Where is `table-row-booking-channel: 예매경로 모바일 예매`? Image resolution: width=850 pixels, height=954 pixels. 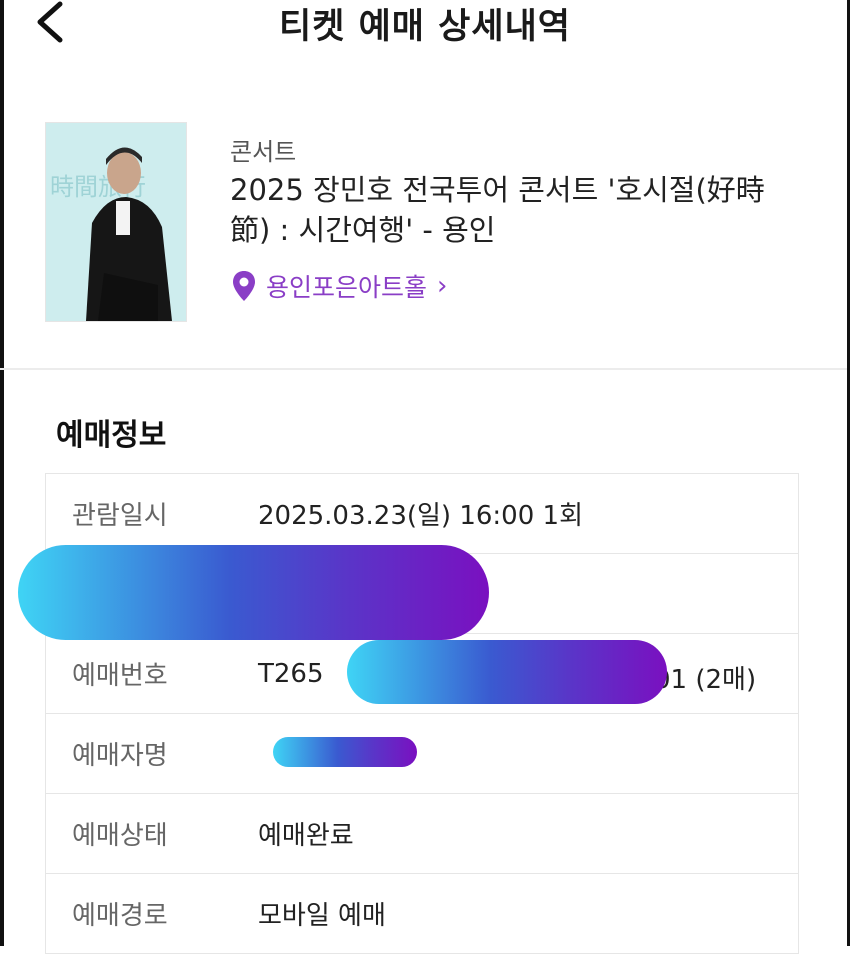 table-row-booking-channel: 예매경로 모바일 예매 is located at coordinates (422, 914).